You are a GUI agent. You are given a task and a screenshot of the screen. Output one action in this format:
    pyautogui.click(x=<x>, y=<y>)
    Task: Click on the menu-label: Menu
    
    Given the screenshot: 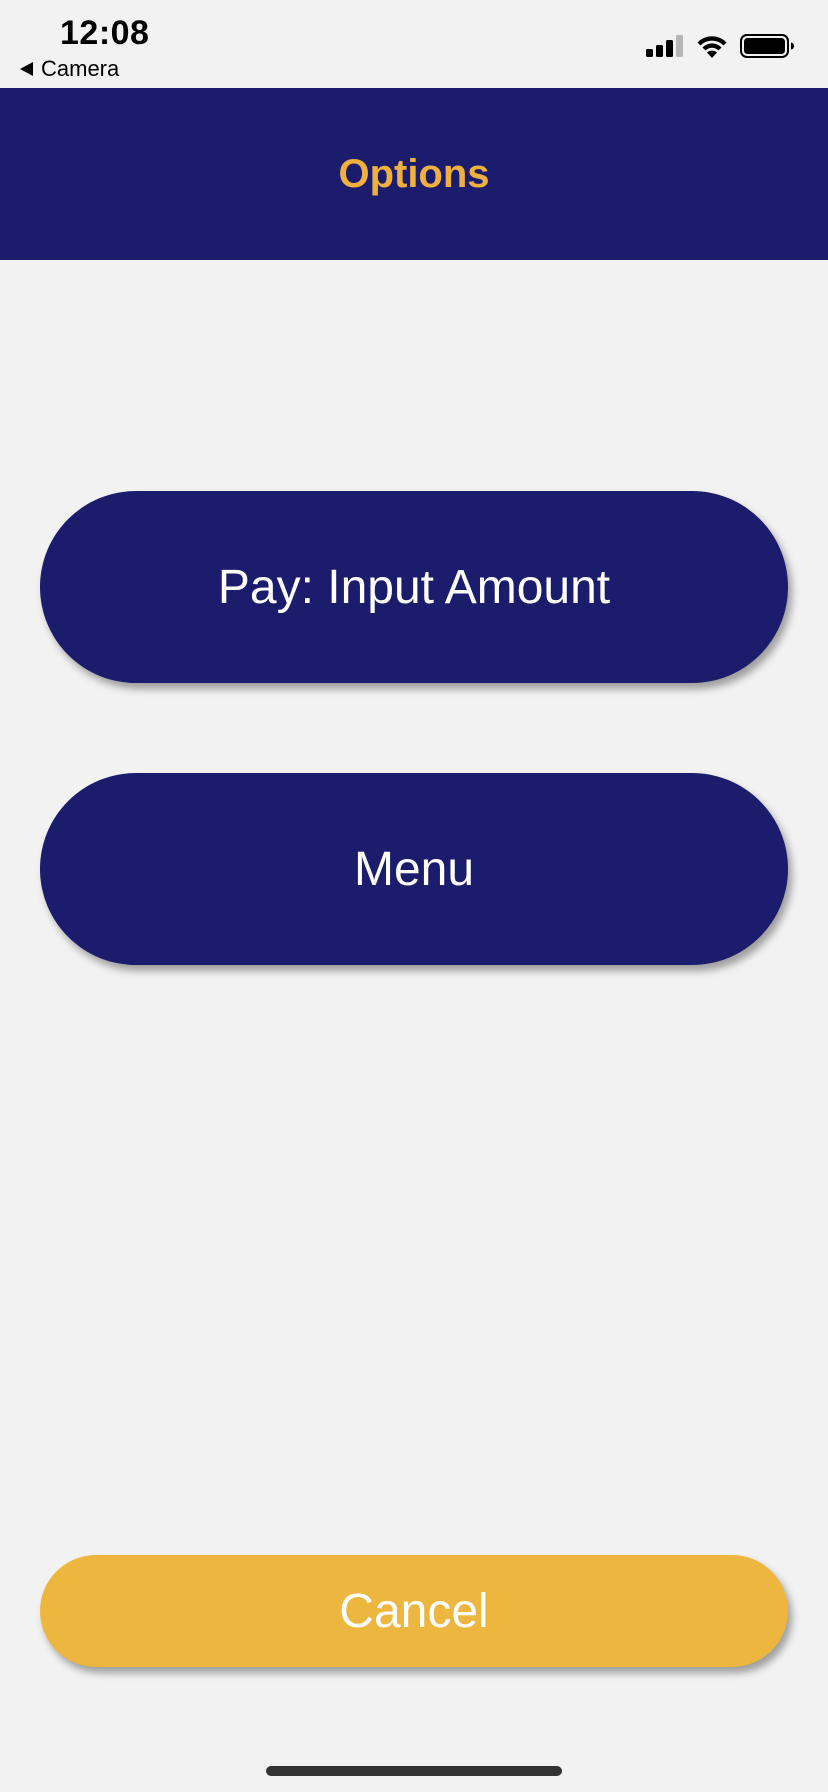 What is the action you would take?
    pyautogui.click(x=414, y=869)
    